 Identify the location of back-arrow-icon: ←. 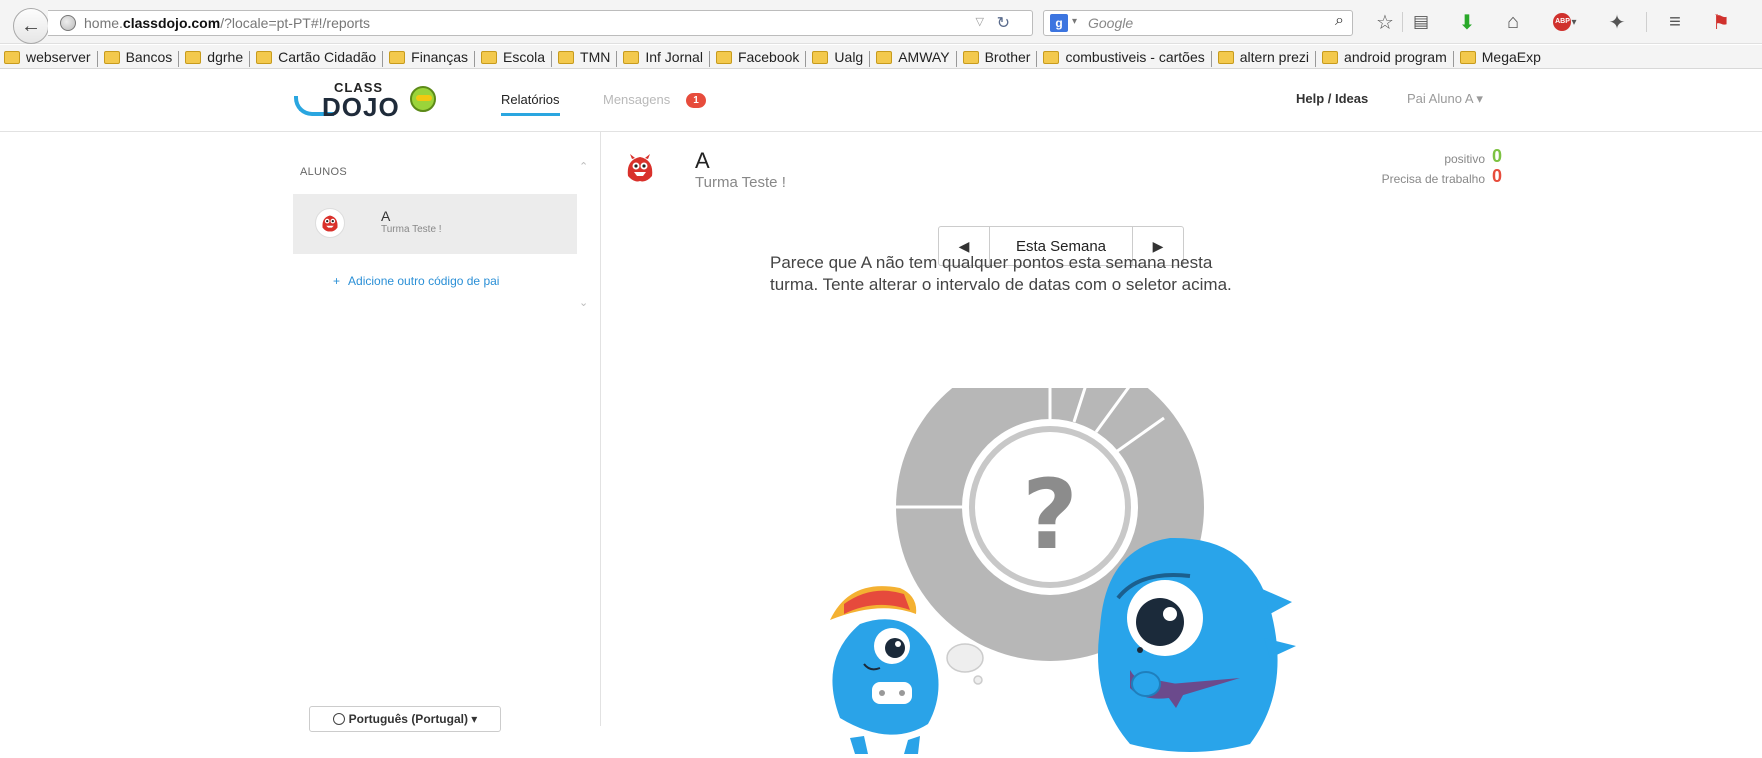
(31, 26).